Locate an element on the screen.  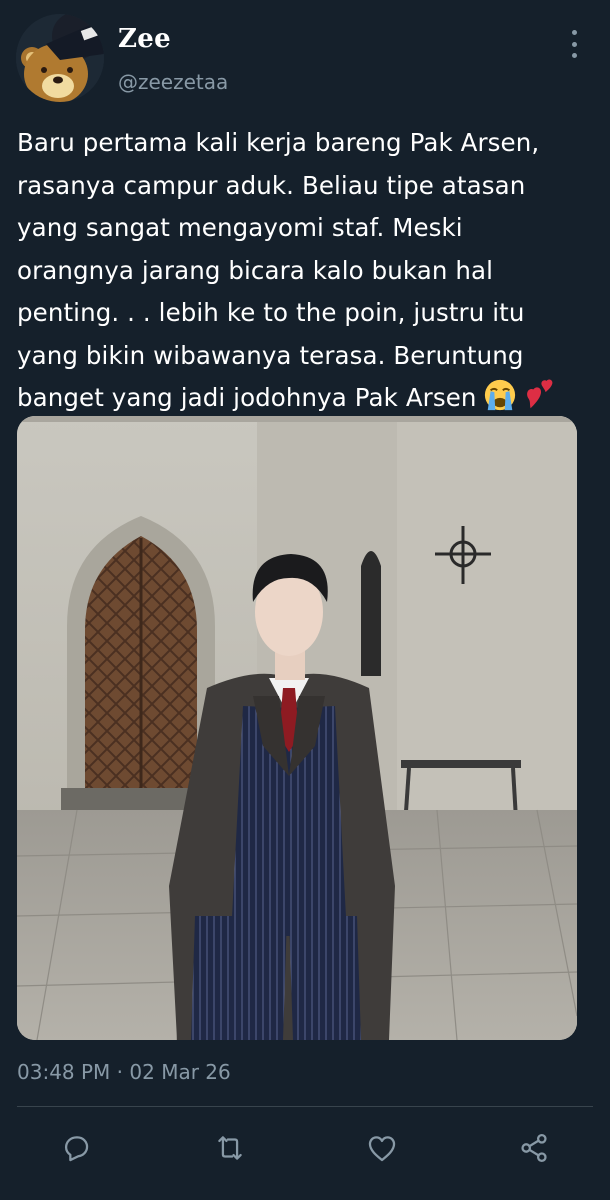
share-icon is located at coordinates (534, 1148).